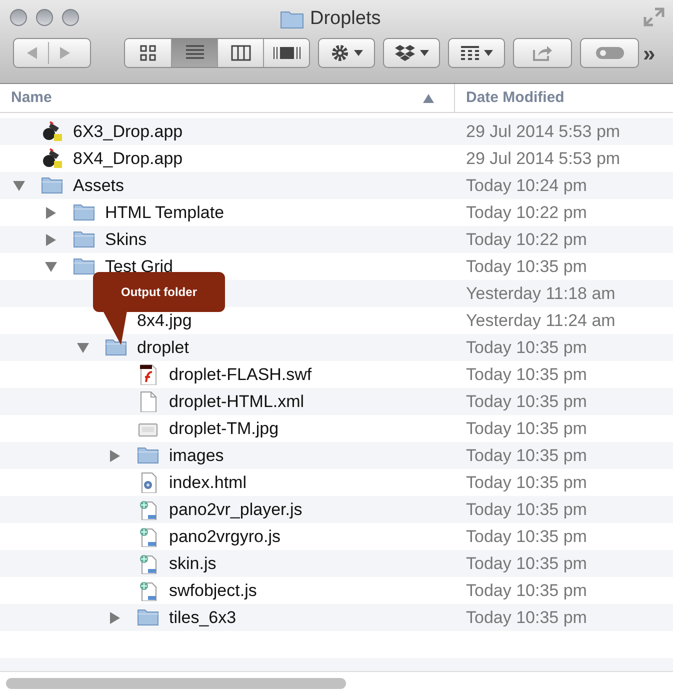 This screenshot has width=673, height=694. I want to click on overflow-button: », so click(649, 53).